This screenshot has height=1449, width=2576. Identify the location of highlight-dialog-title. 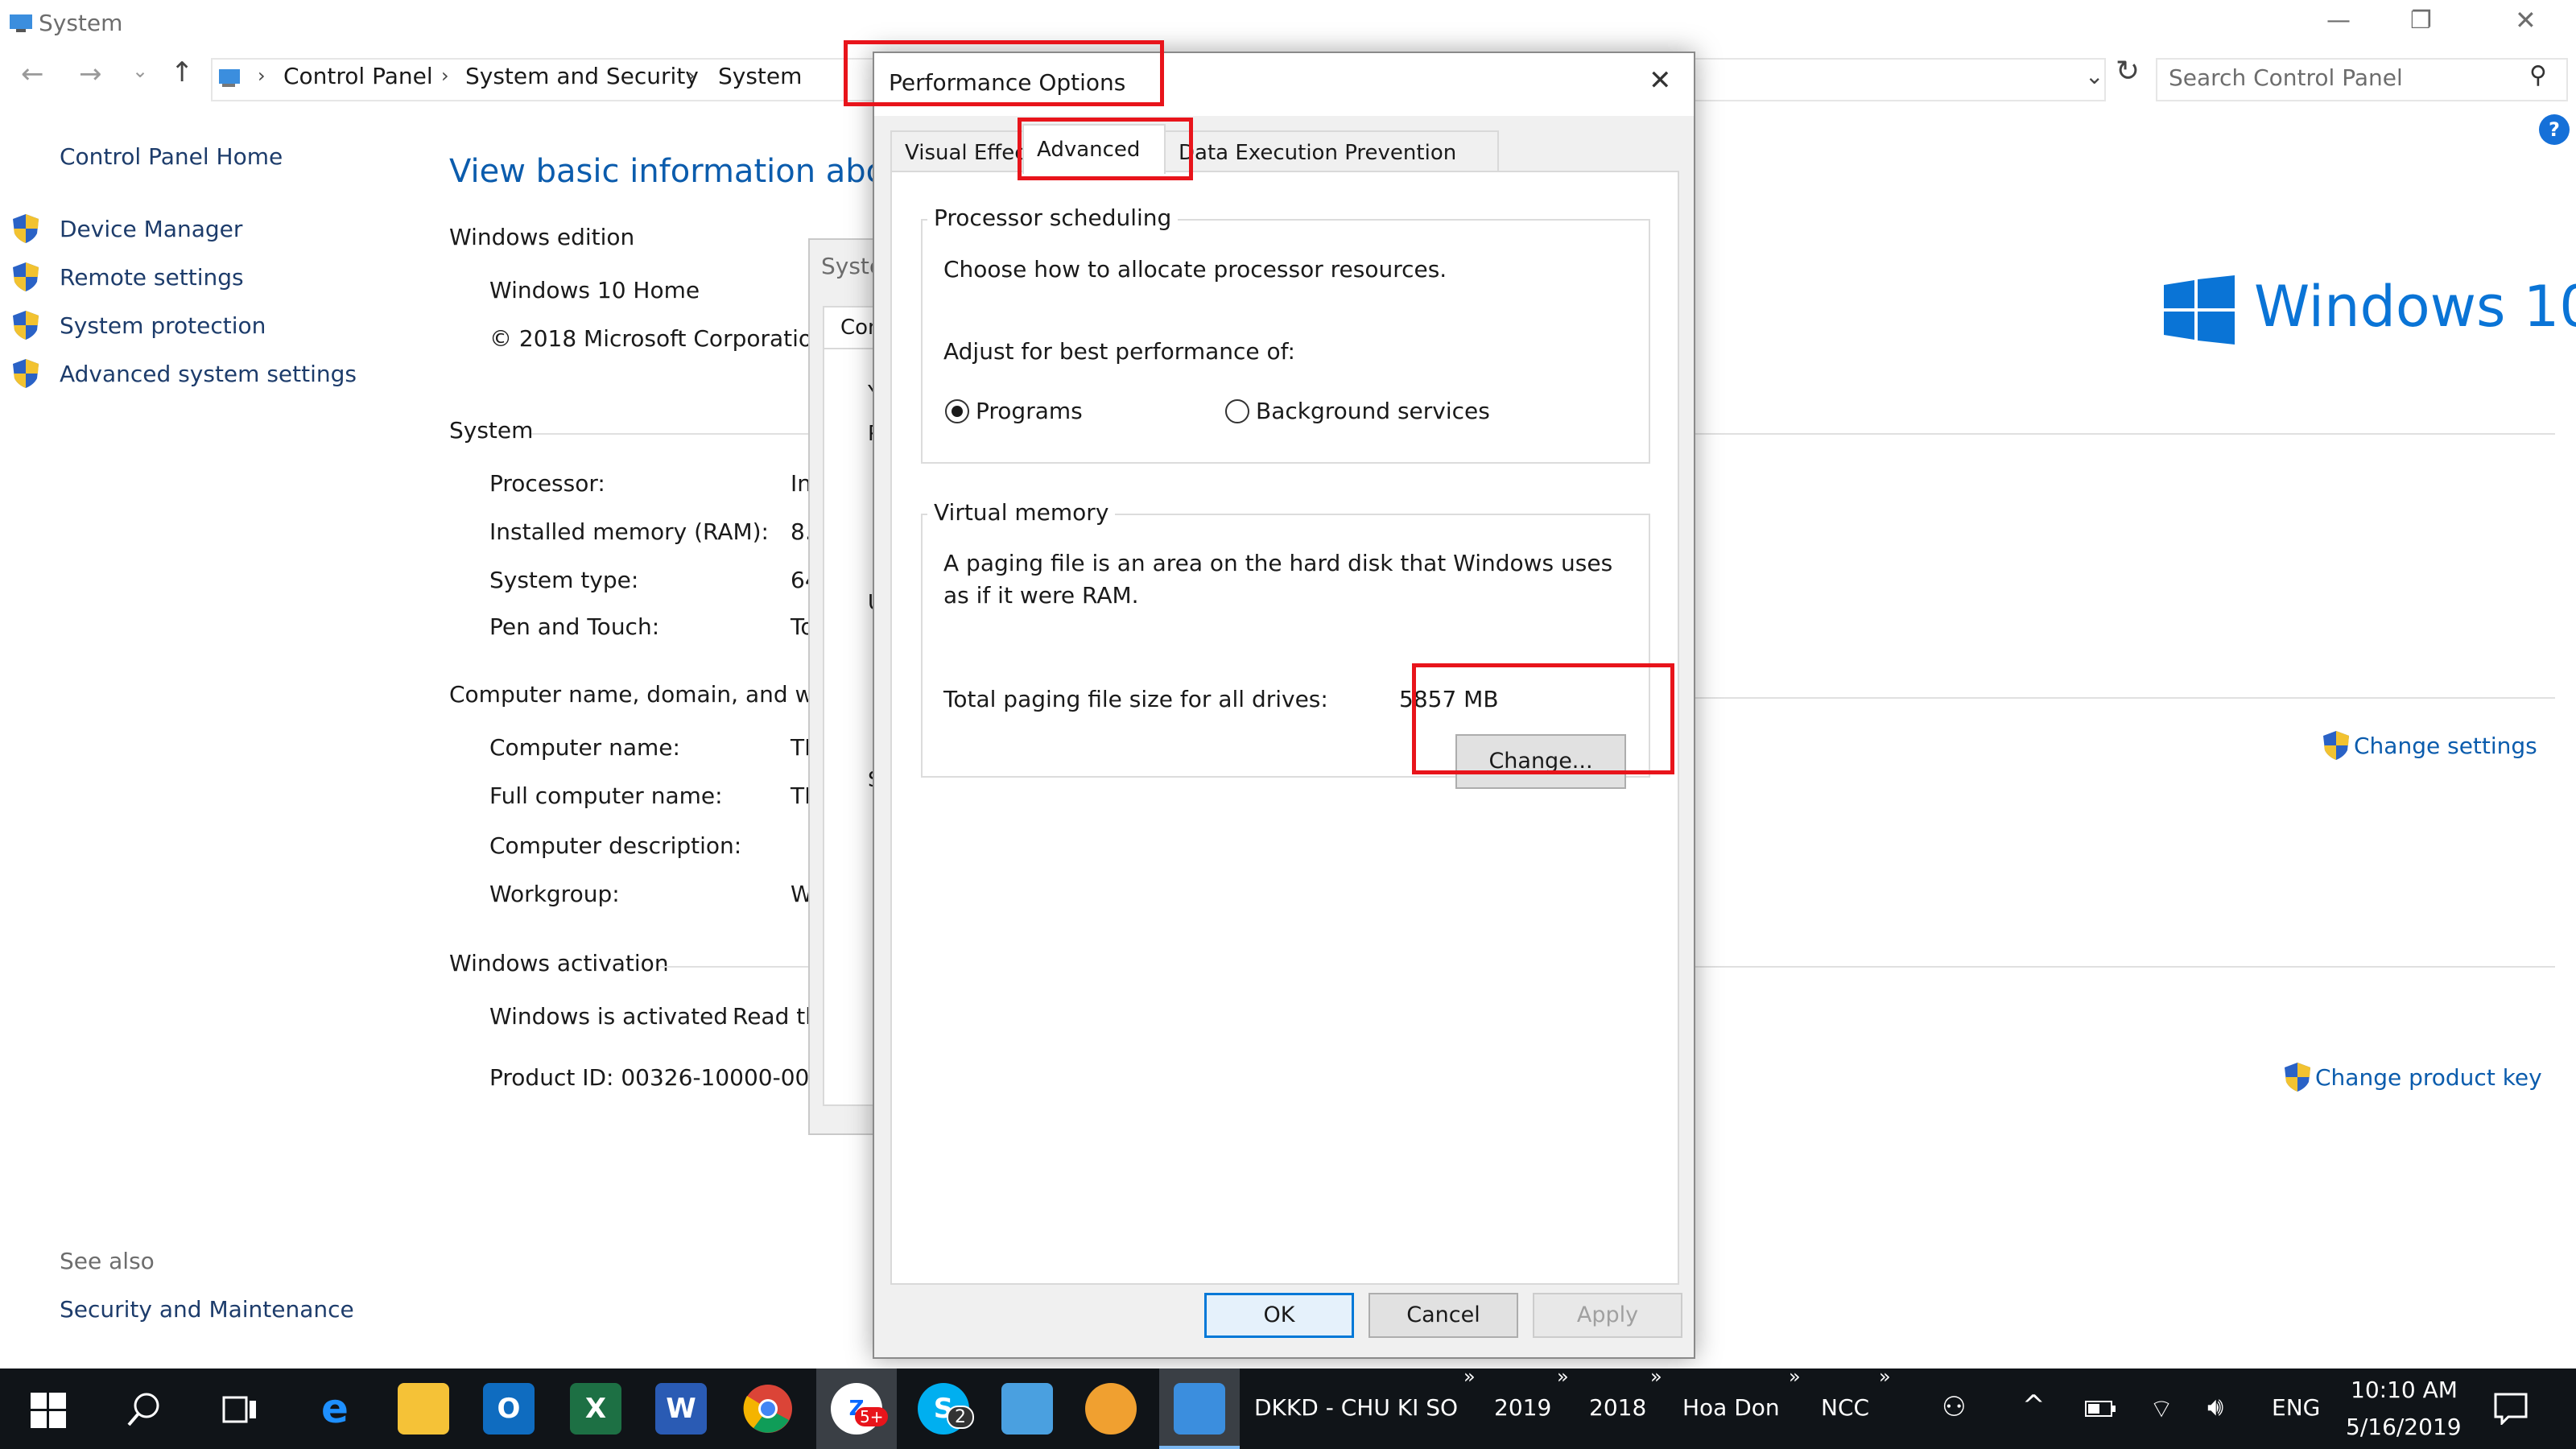
(1004, 73).